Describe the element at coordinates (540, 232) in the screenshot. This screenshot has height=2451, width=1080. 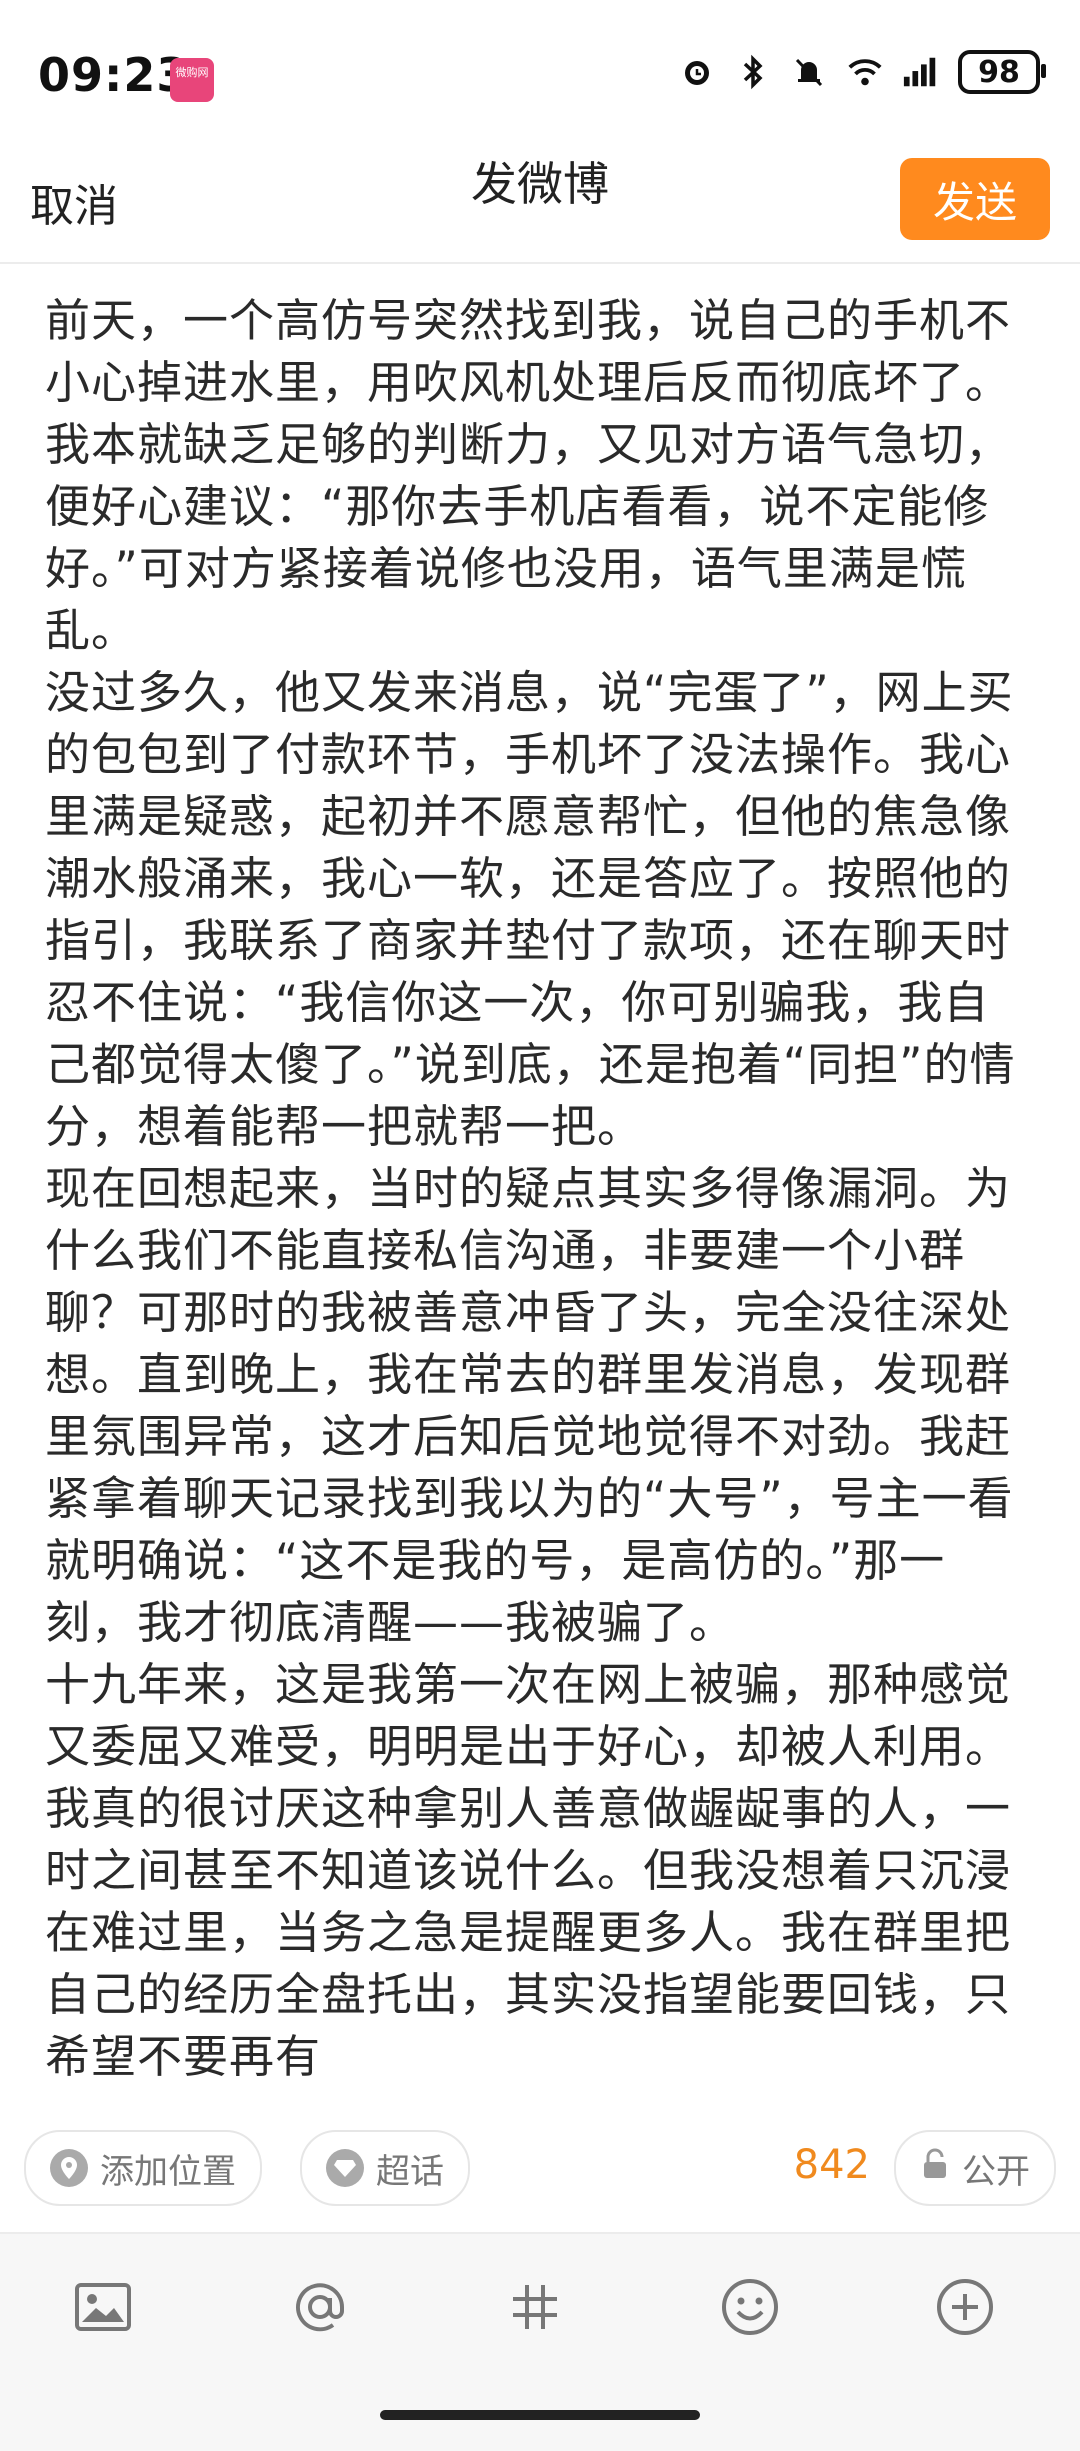
I see `account-name` at that location.